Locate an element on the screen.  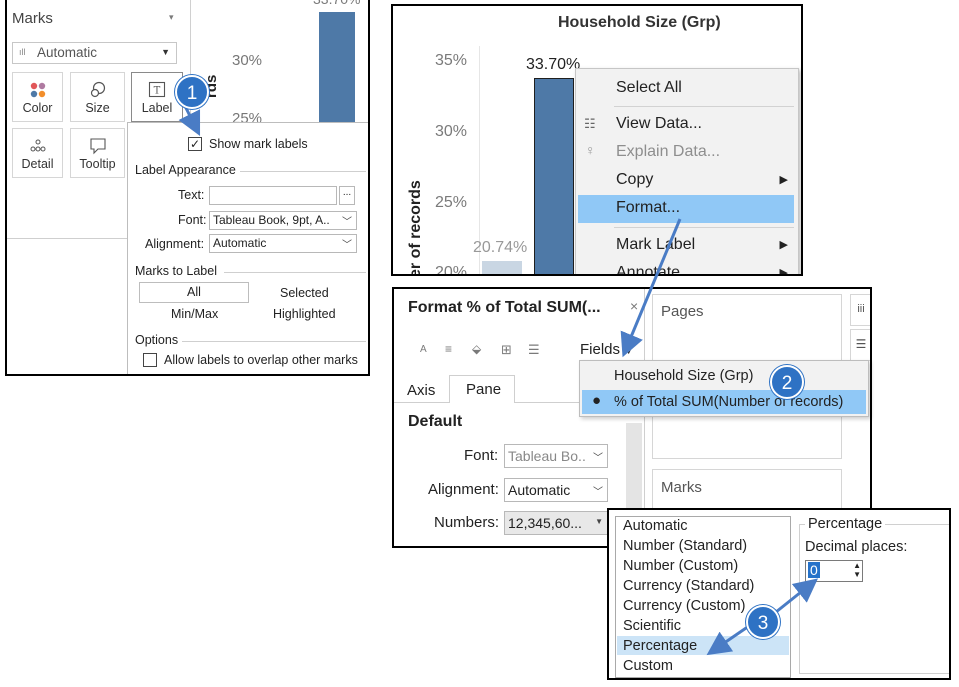
step-3-arrow-left is located at coordinates (728, 640).